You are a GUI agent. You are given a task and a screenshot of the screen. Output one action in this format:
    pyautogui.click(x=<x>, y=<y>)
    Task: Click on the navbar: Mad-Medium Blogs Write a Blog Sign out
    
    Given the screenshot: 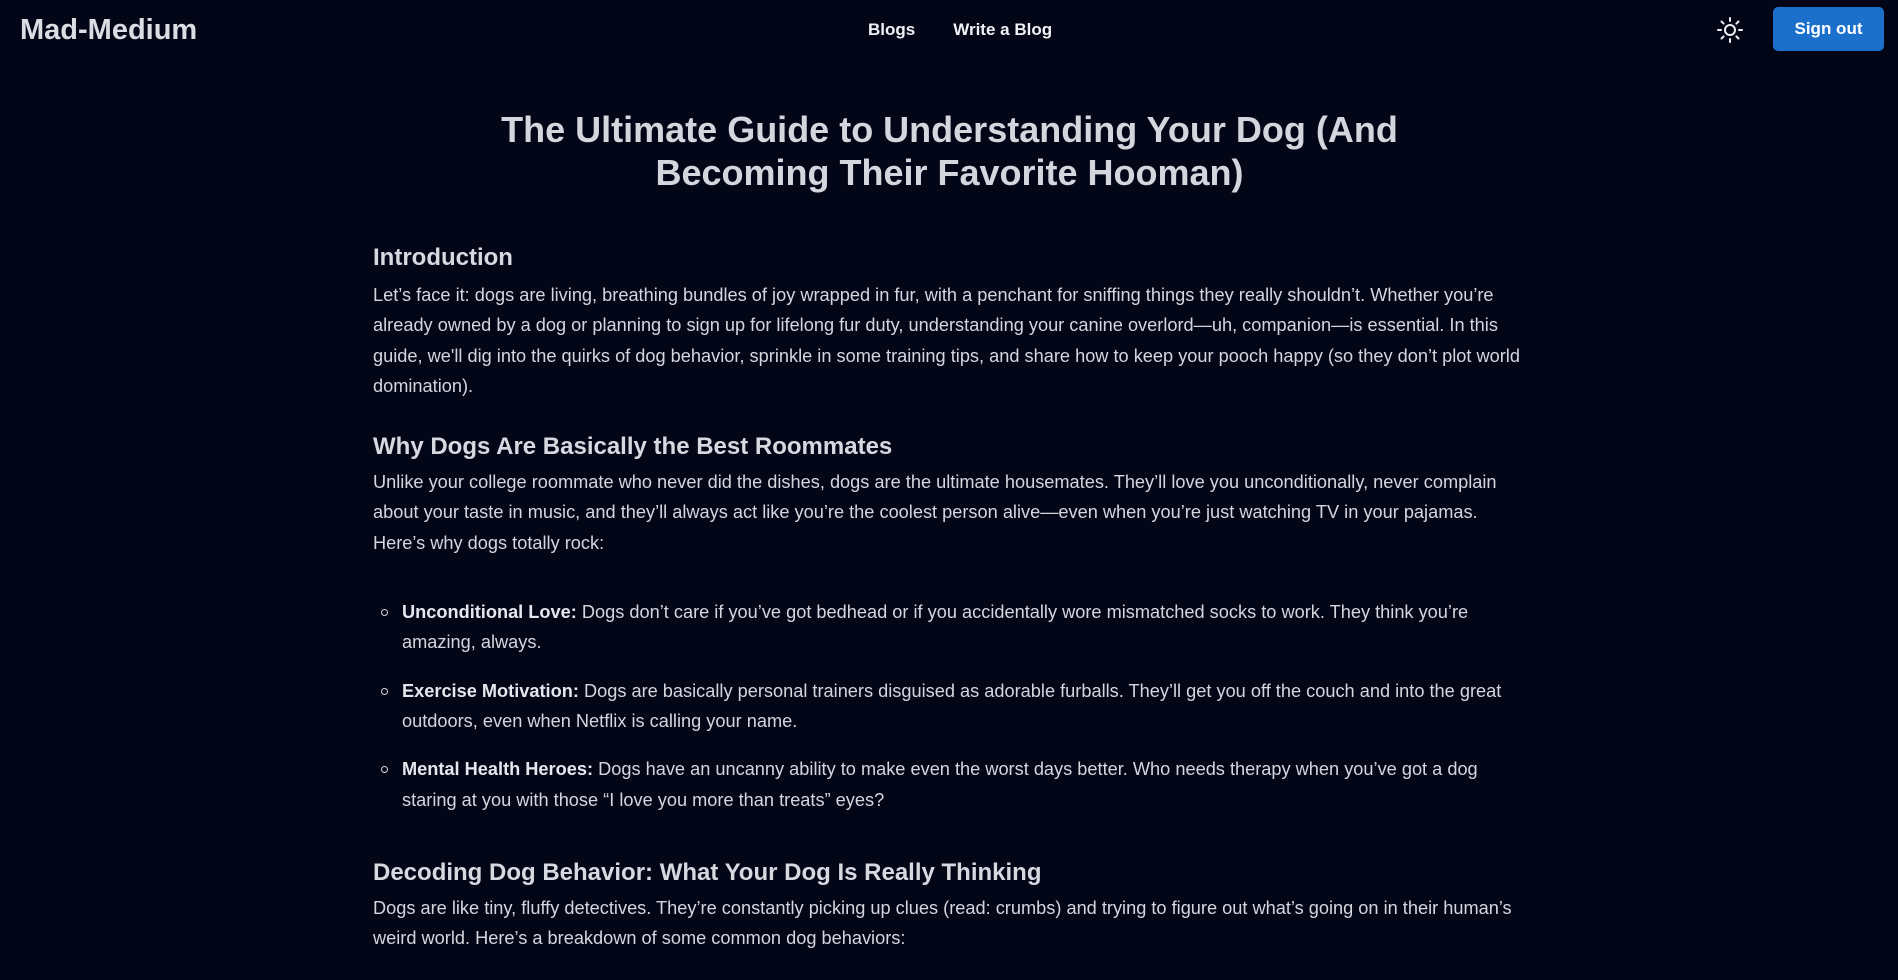 What is the action you would take?
    pyautogui.click(x=949, y=30)
    